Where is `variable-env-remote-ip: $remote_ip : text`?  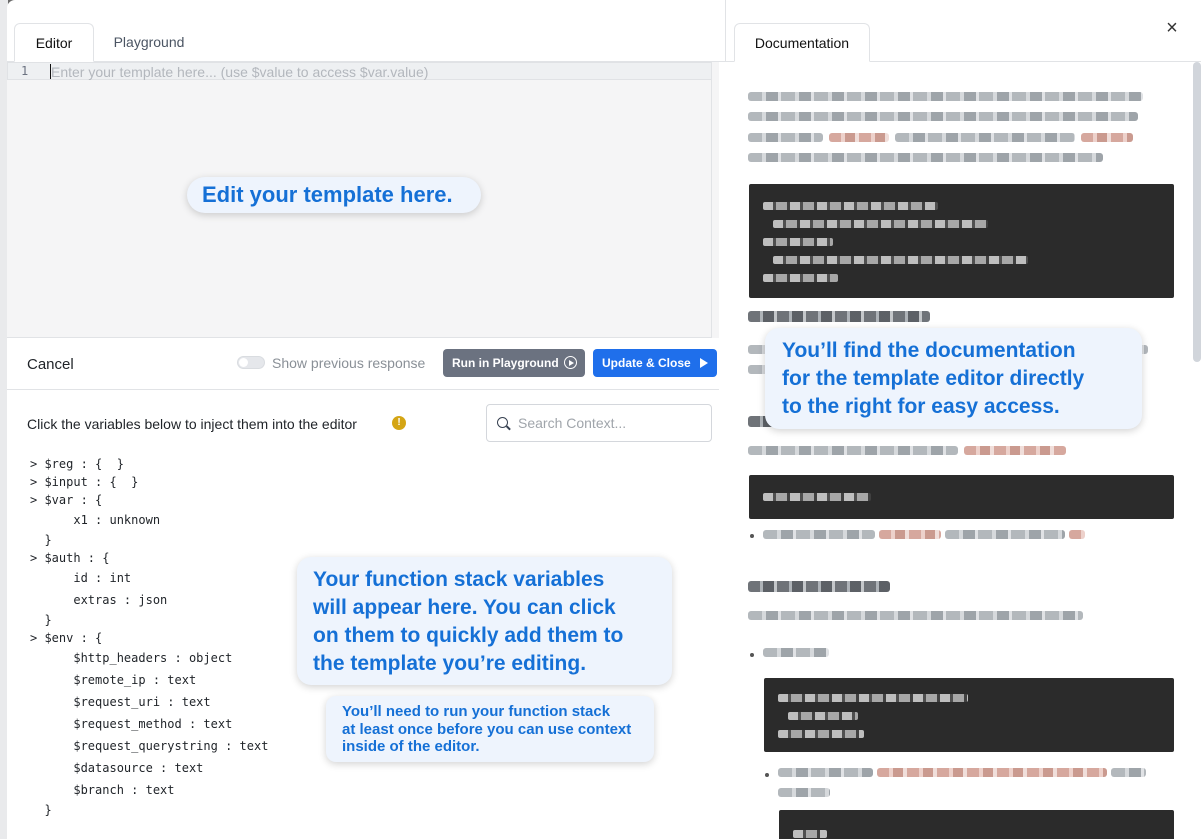
variable-env-remote-ip: $remote_ip : text is located at coordinates (113, 681).